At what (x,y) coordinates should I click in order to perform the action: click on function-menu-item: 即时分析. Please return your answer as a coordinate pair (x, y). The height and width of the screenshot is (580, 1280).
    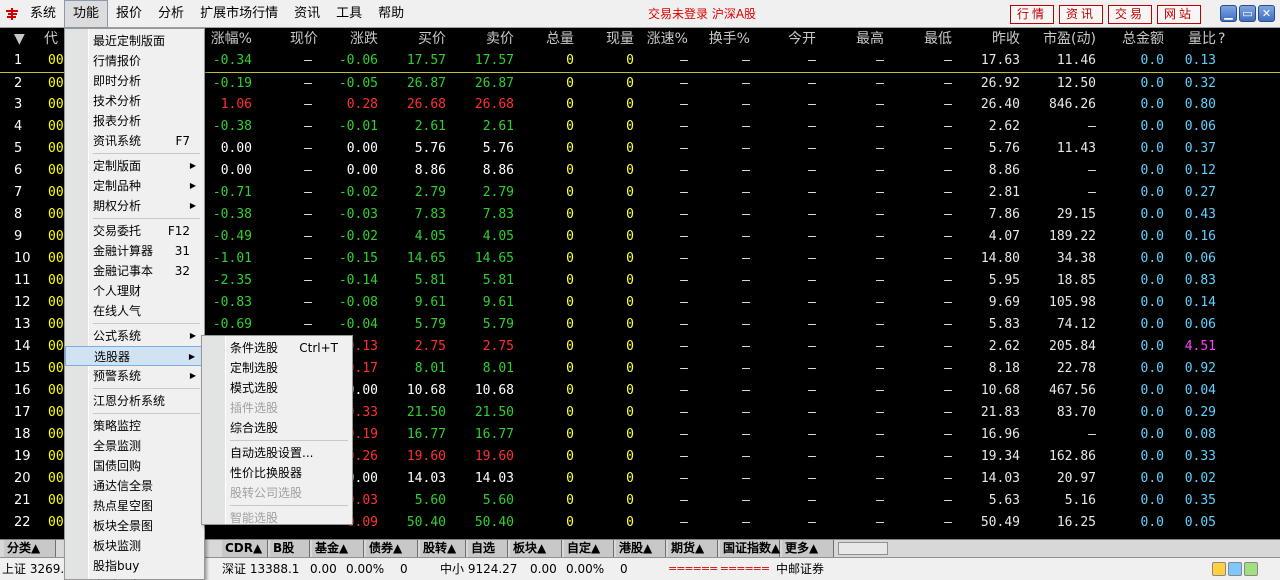
    Looking at the image, I should click on (134, 81).